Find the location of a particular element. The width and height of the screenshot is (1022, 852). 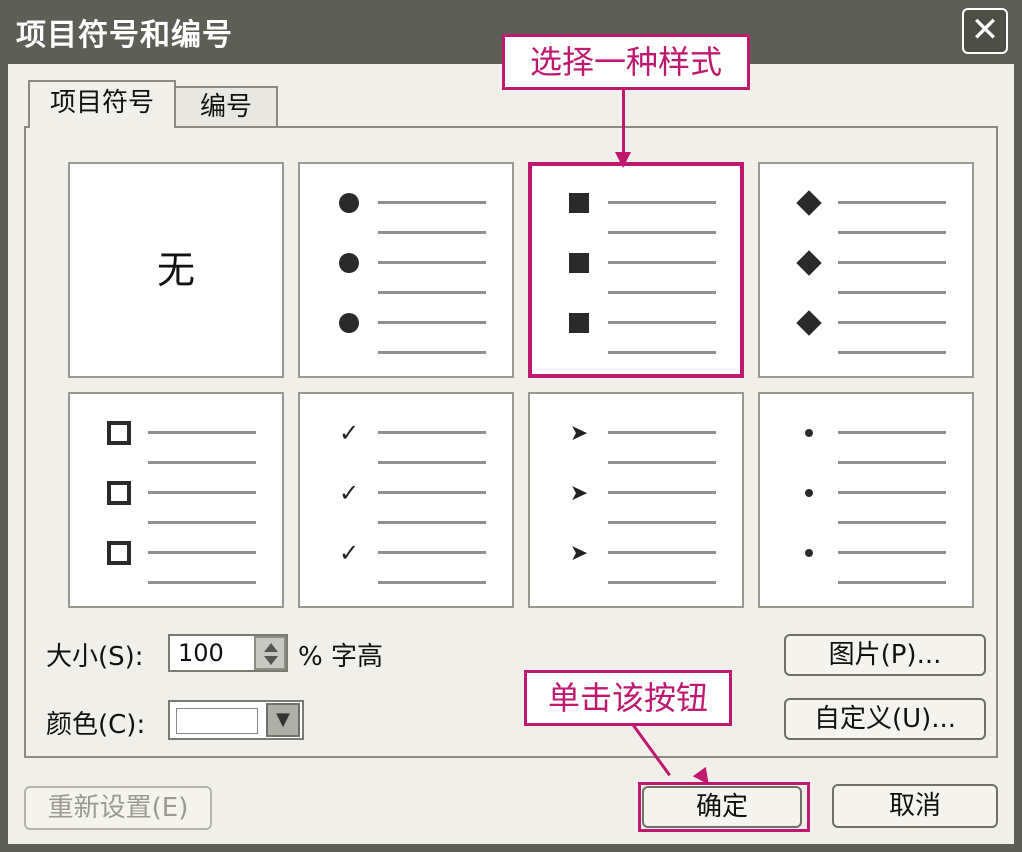

bullet-style-filled-circle is located at coordinates (406, 270).